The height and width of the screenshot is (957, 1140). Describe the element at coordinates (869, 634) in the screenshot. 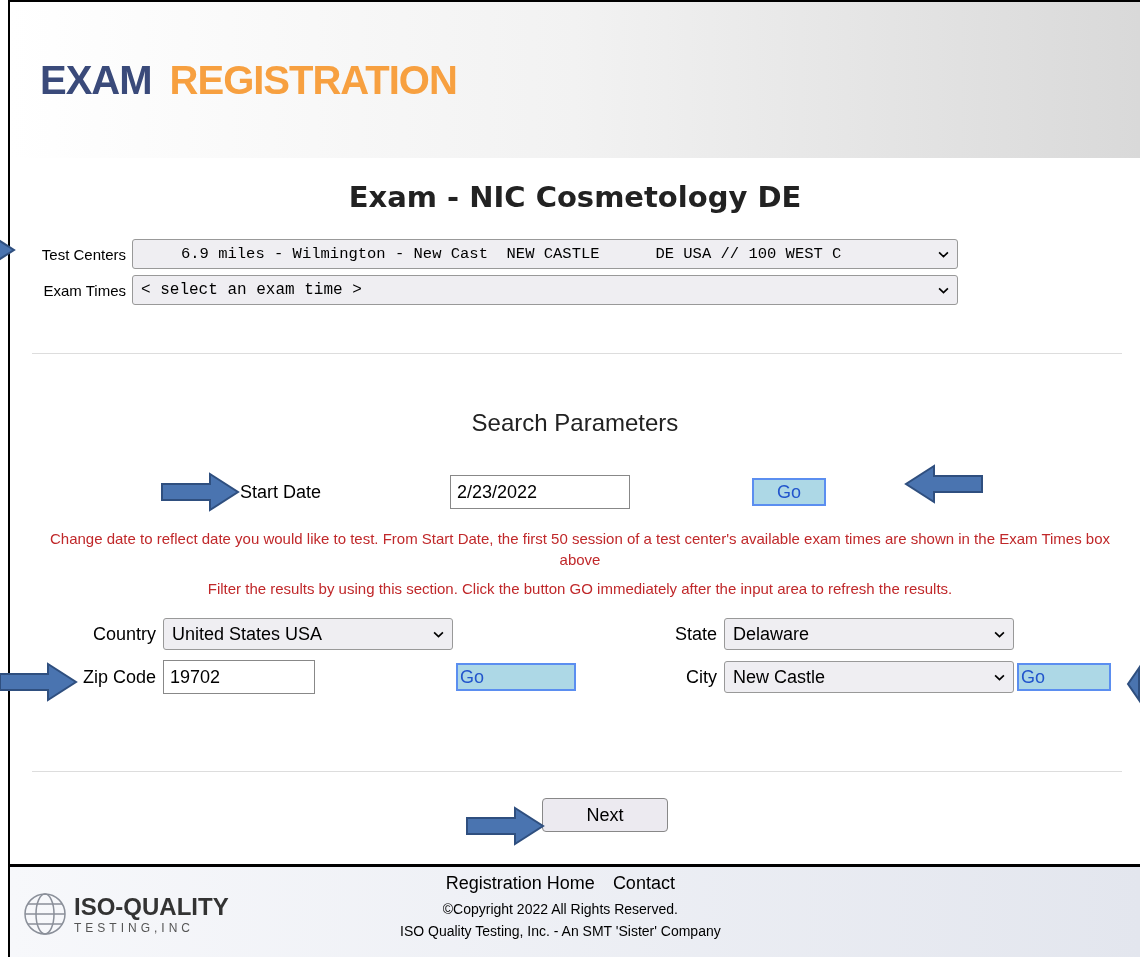

I see `state-dropdown: Delaware` at that location.